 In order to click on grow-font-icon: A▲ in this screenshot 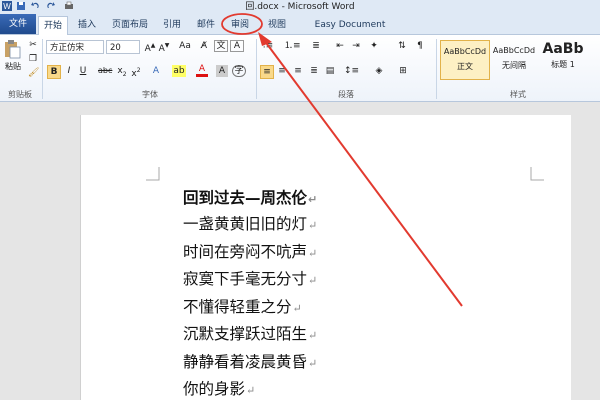, I will do `click(150, 47)`.